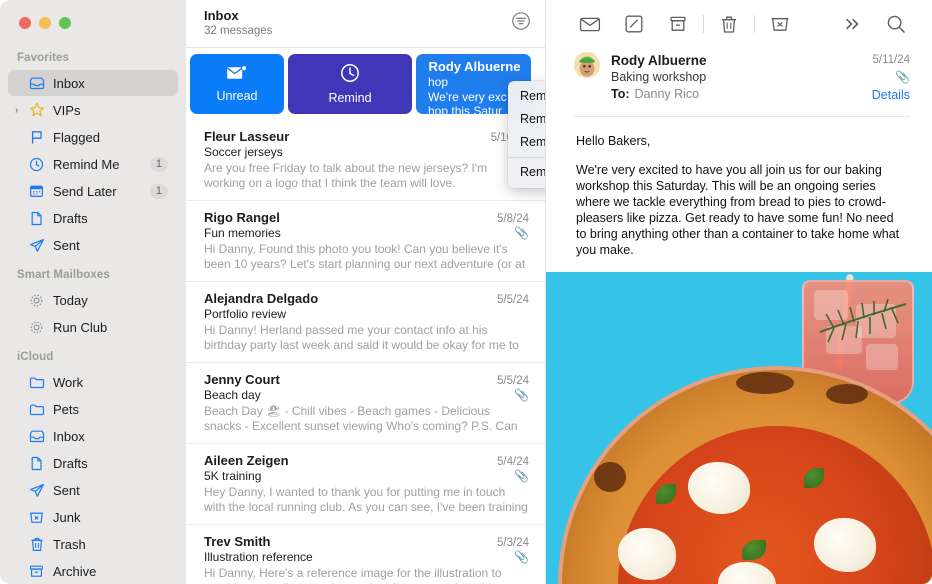  What do you see at coordinates (366, 298) in the screenshot?
I see `message-row-top: Alejandra Delgado 5/5/24` at bounding box center [366, 298].